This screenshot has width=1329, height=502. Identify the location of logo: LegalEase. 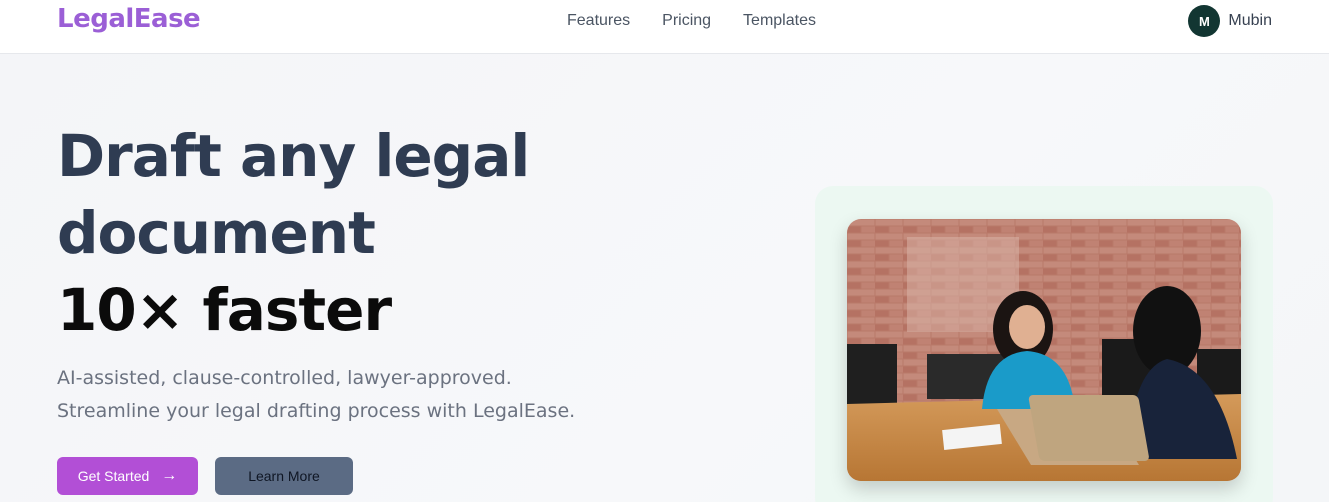
(129, 19).